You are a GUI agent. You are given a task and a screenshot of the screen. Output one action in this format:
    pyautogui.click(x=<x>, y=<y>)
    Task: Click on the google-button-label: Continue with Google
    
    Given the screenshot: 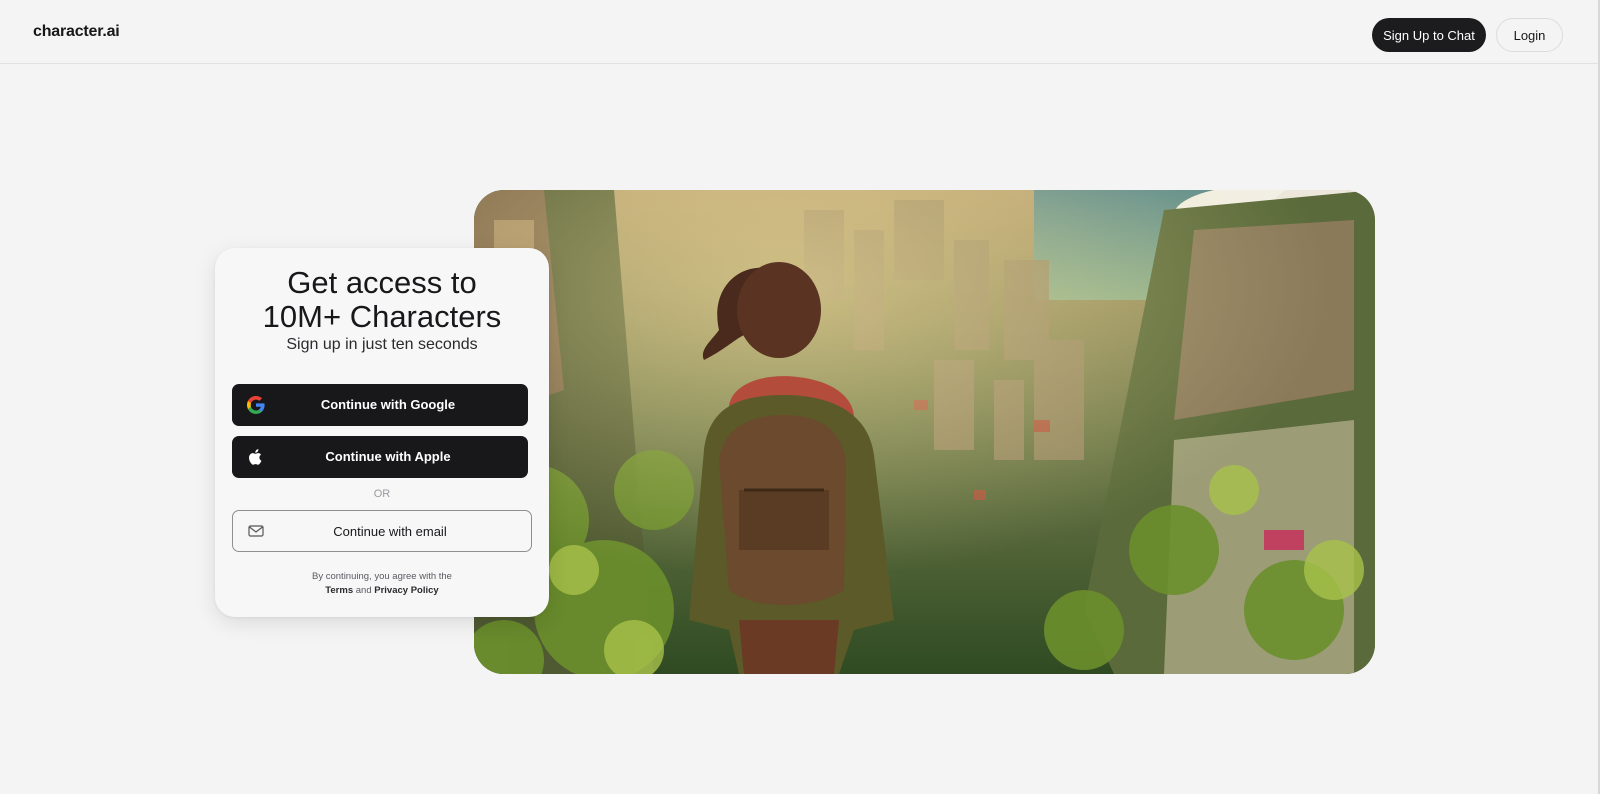 What is the action you would take?
    pyautogui.click(x=388, y=404)
    